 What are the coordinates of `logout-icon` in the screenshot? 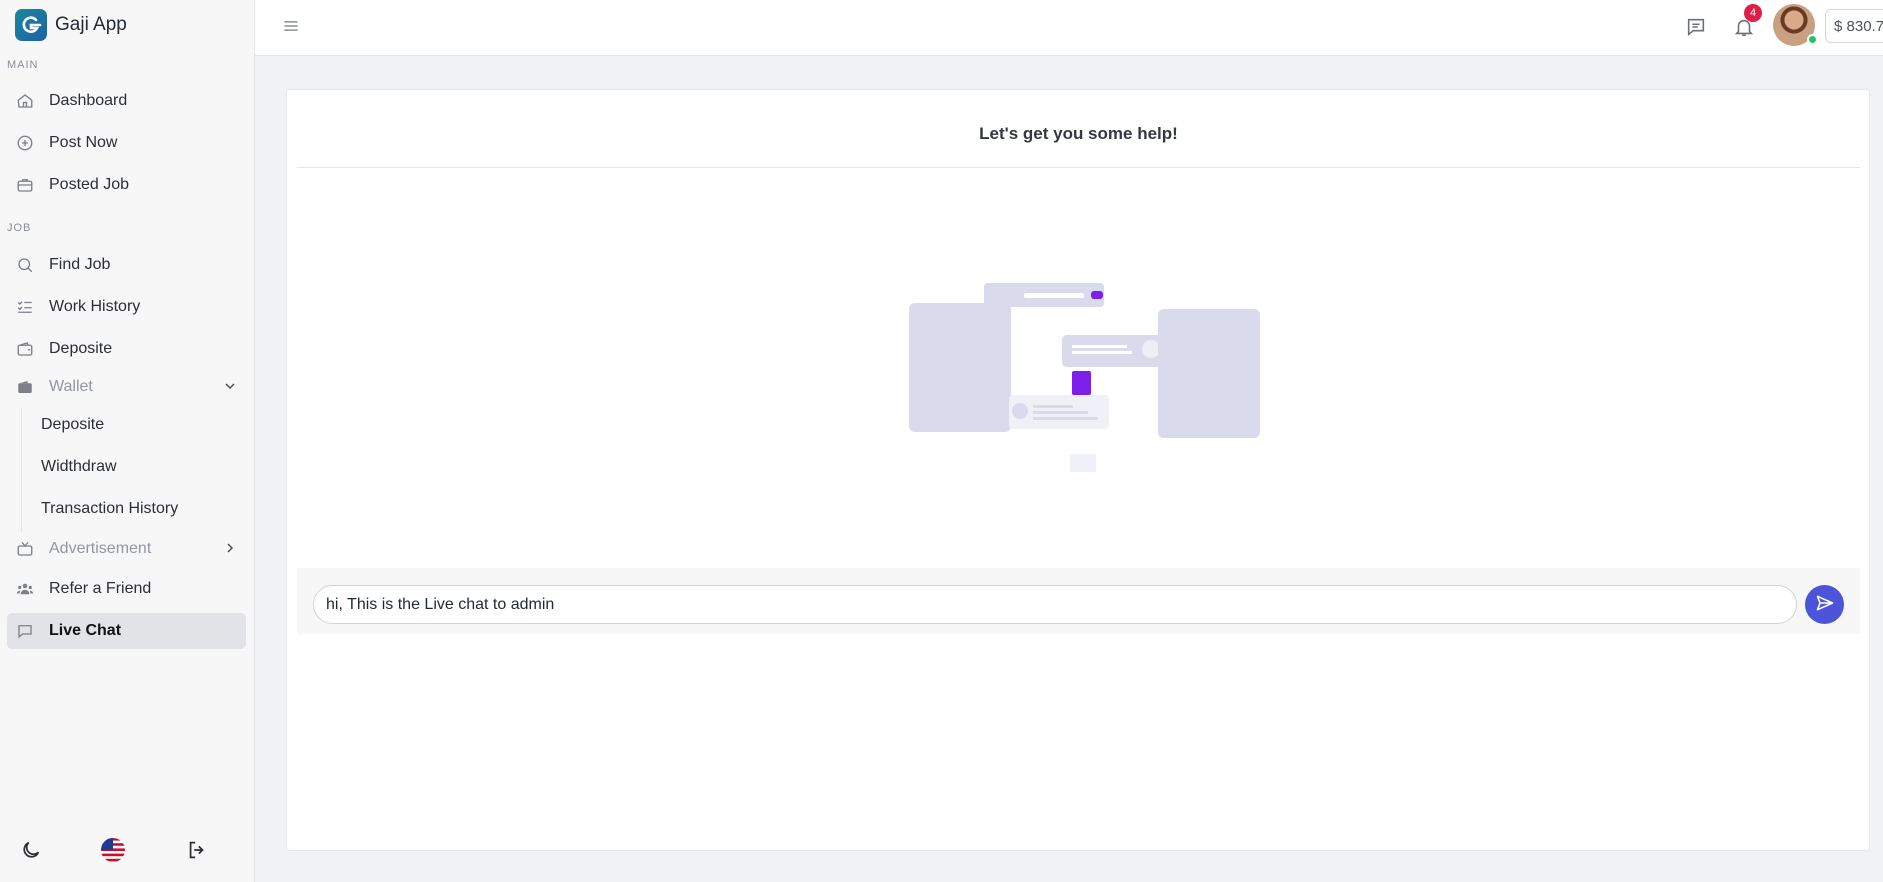 It's located at (197, 850).